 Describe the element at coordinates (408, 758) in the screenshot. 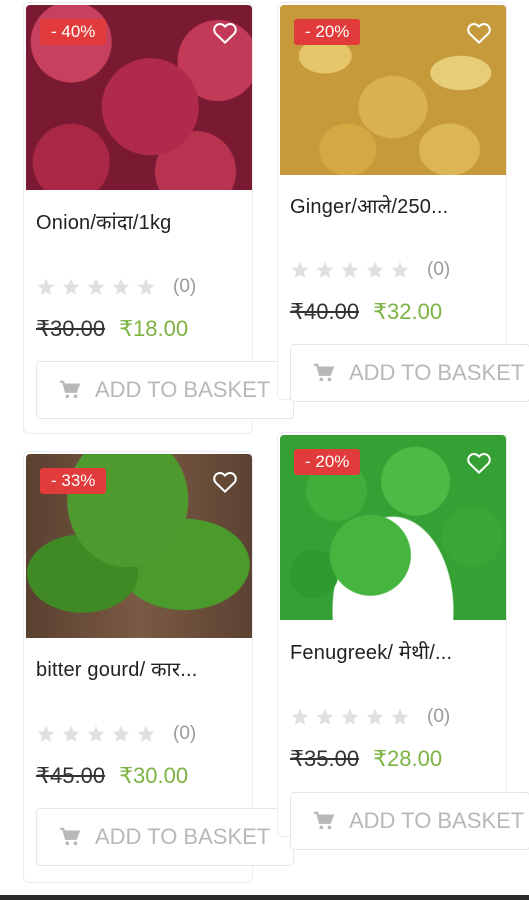

I see `sale-price: ₹28.00` at that location.